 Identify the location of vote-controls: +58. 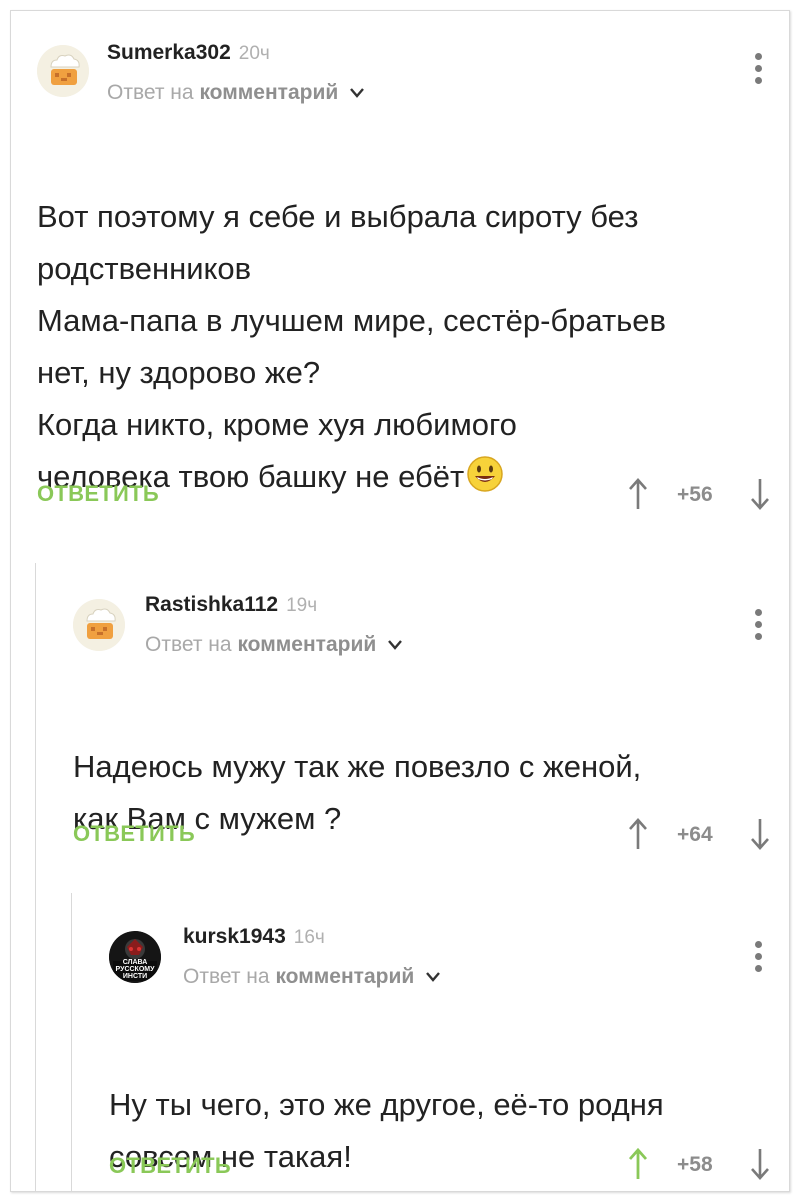
(697, 1165).